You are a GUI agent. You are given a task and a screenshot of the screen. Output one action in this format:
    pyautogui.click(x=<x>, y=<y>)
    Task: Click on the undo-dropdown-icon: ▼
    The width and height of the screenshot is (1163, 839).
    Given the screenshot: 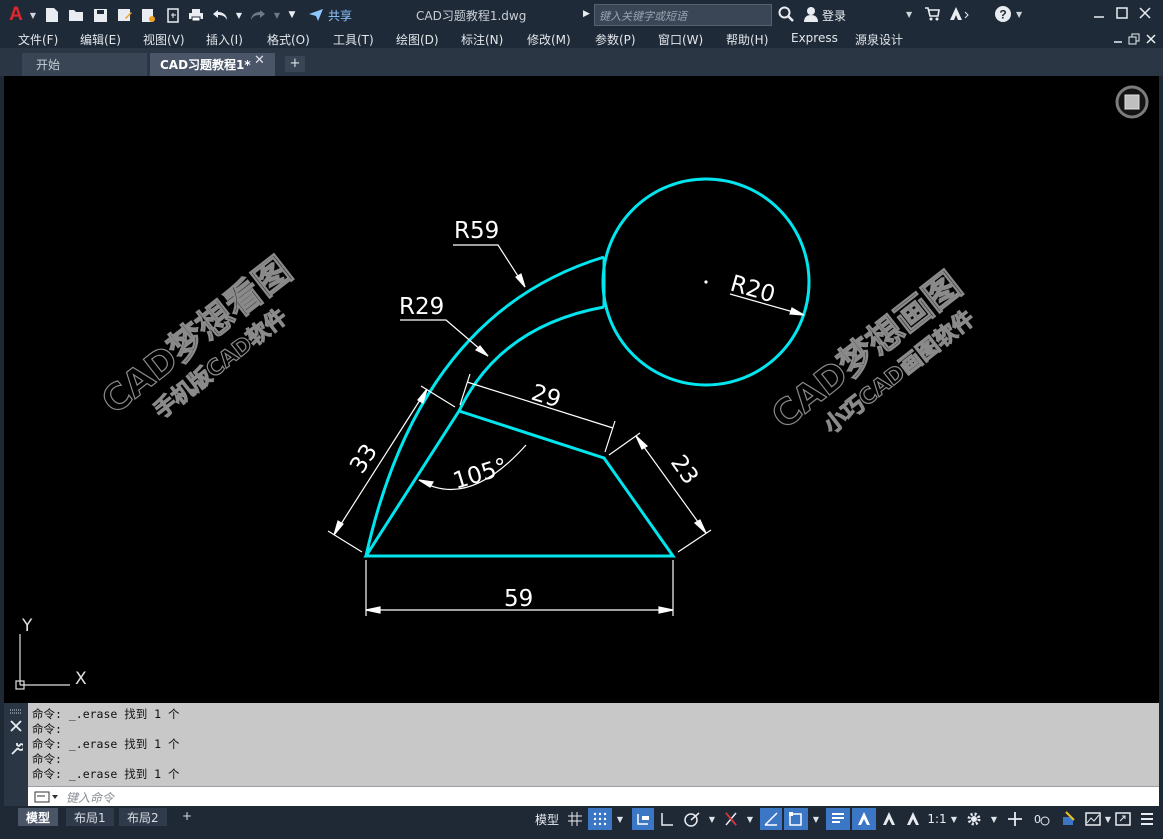 What is the action you would take?
    pyautogui.click(x=239, y=15)
    